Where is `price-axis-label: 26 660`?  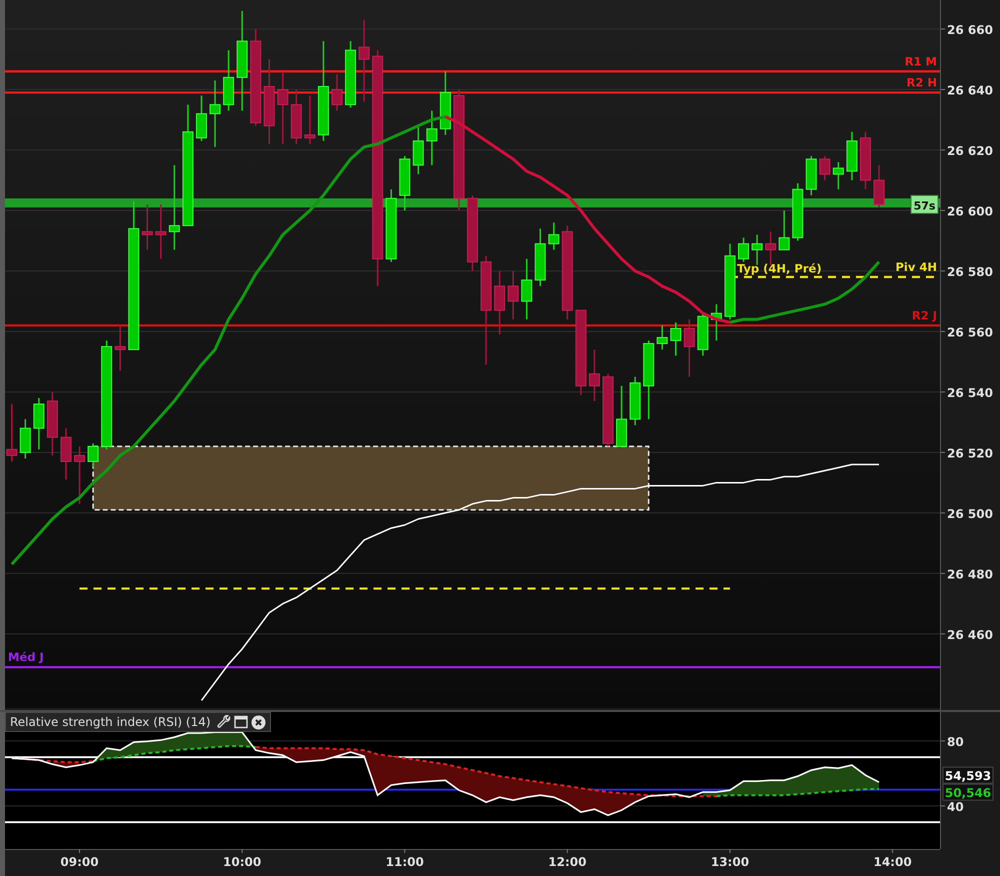
price-axis-label: 26 660 is located at coordinates (970, 30).